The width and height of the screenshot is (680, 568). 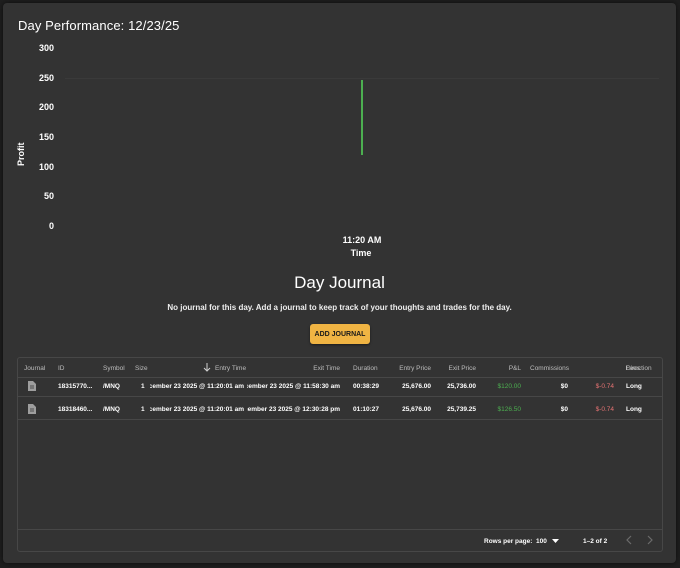 What do you see at coordinates (409, 368) in the screenshot?
I see `header-entry-price: Entry Price` at bounding box center [409, 368].